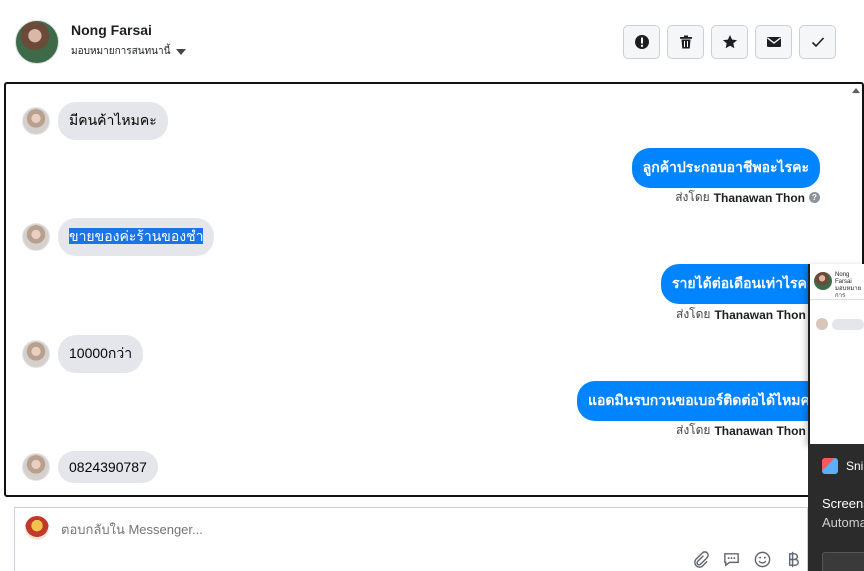 This screenshot has width=864, height=571. I want to click on star-icon, so click(729, 42).